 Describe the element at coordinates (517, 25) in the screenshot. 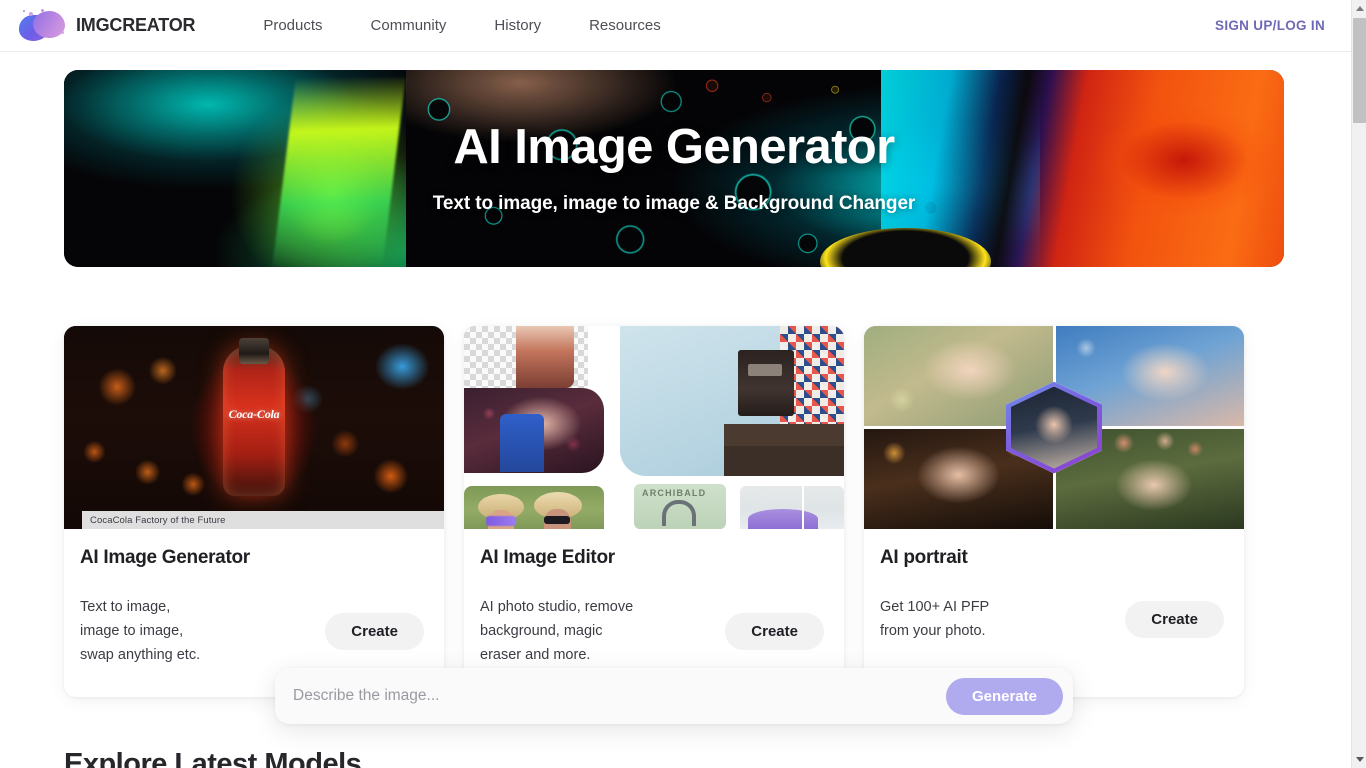

I see `nav-item-history: History` at that location.